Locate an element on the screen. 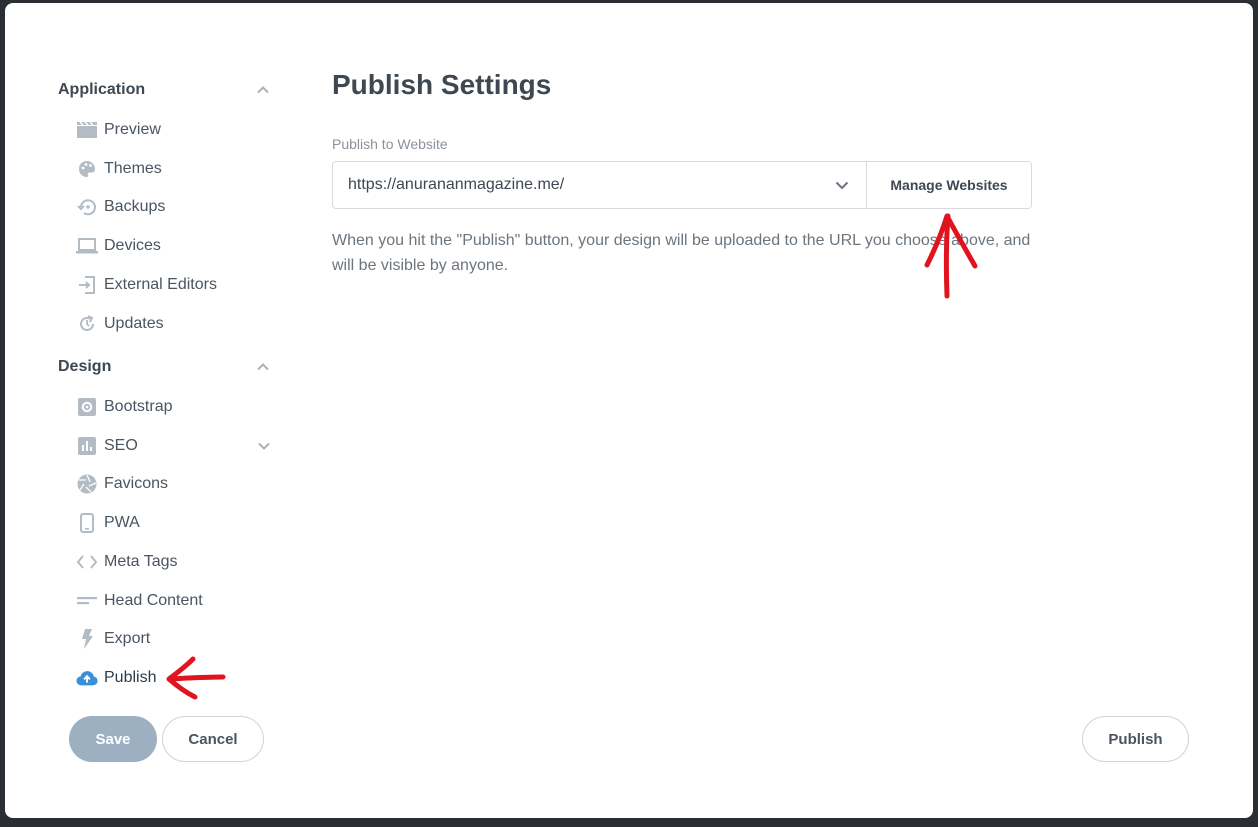 The image size is (1258, 827). sidebar-item-label: Themes is located at coordinates (133, 168).